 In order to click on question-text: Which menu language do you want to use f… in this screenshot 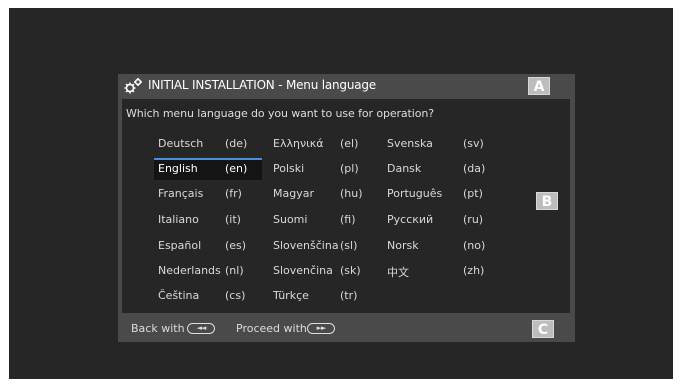, I will do `click(280, 113)`.